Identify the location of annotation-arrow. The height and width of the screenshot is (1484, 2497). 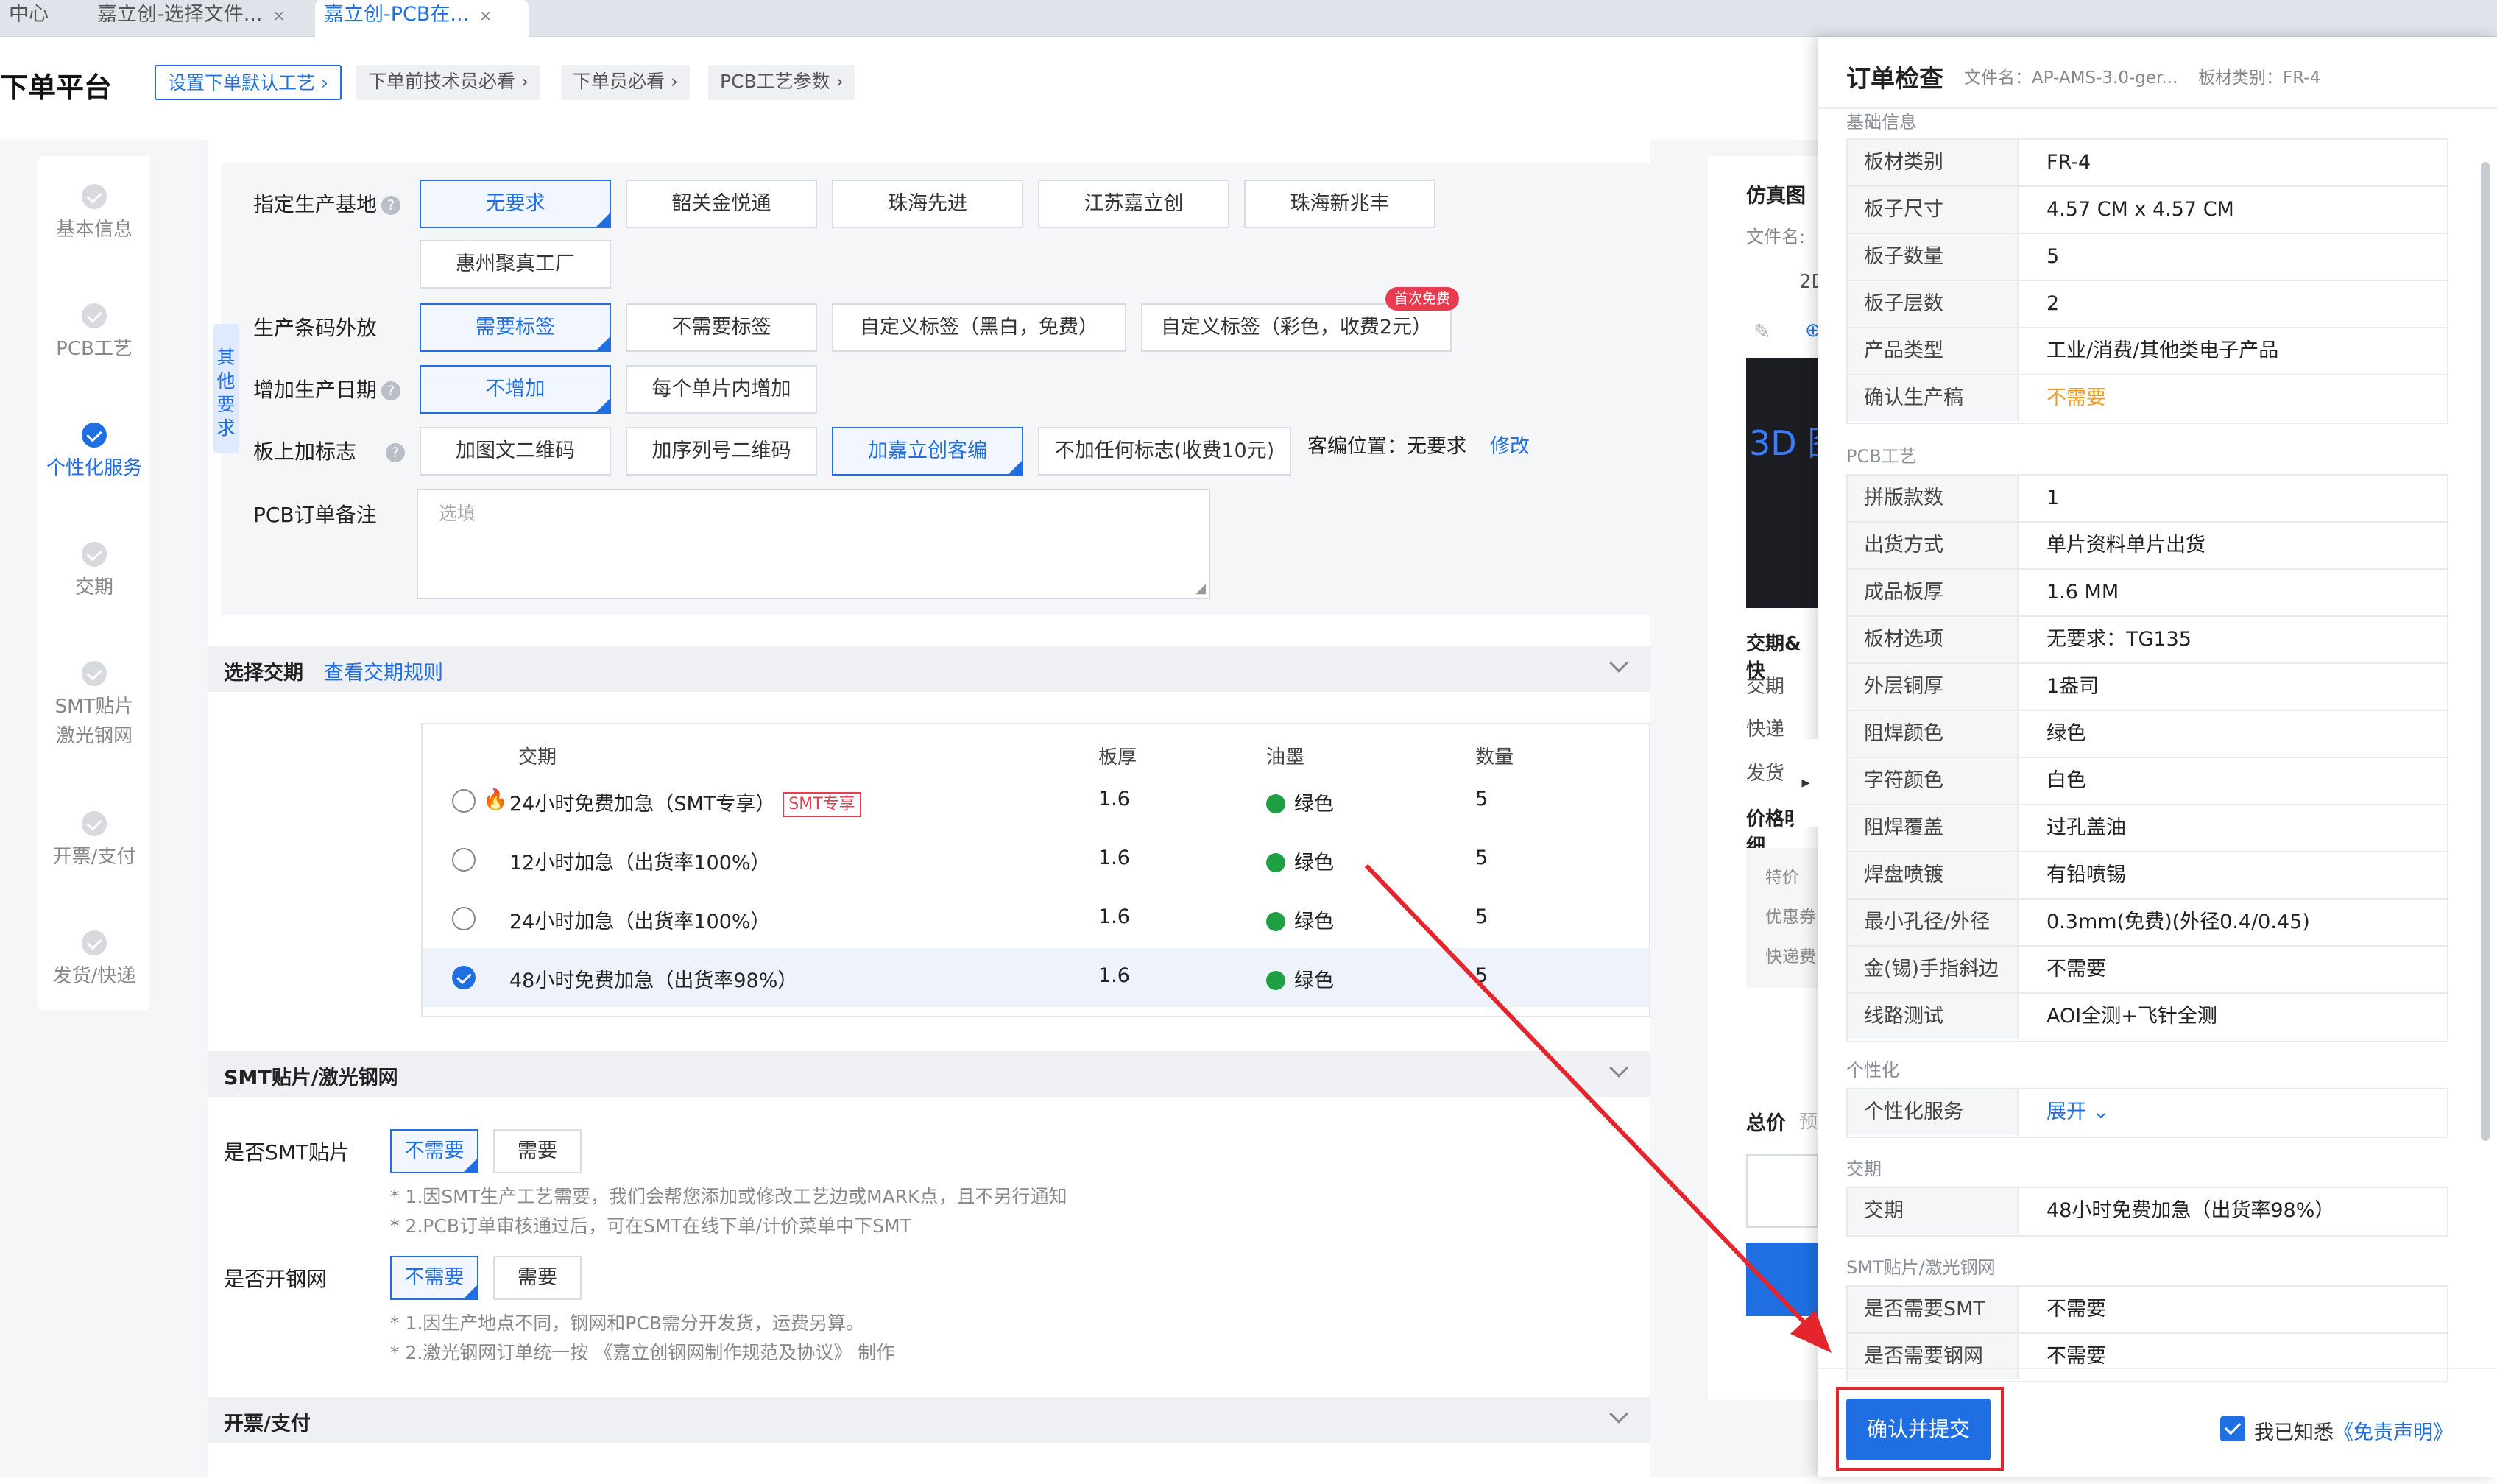
(1598, 1108).